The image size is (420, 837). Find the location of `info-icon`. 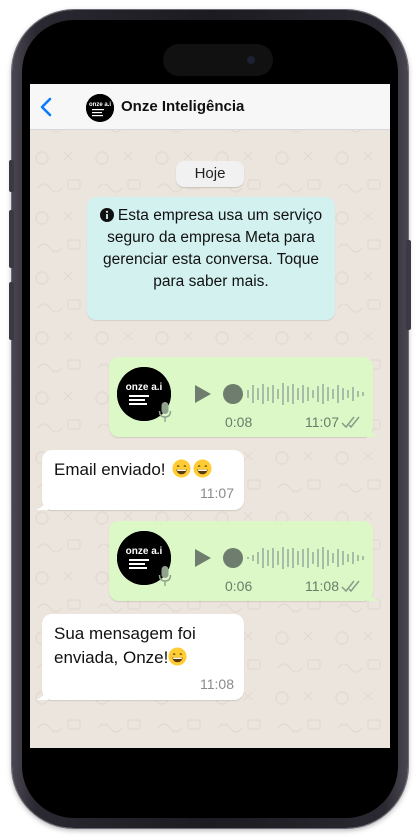

info-icon is located at coordinates (106, 215).